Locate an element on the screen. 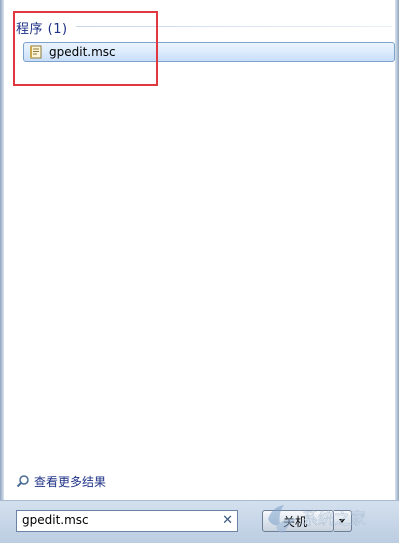 The width and height of the screenshot is (399, 543). search-input: gpedit.msc ✕ is located at coordinates (127, 521).